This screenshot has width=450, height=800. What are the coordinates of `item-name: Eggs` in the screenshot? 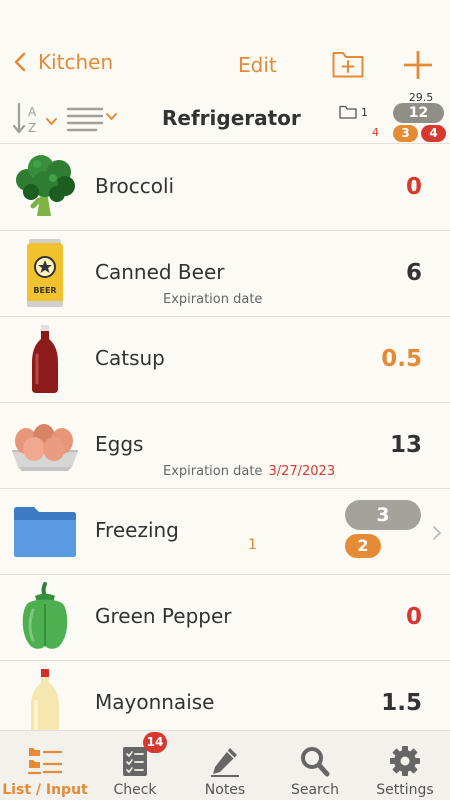 It's located at (119, 444).